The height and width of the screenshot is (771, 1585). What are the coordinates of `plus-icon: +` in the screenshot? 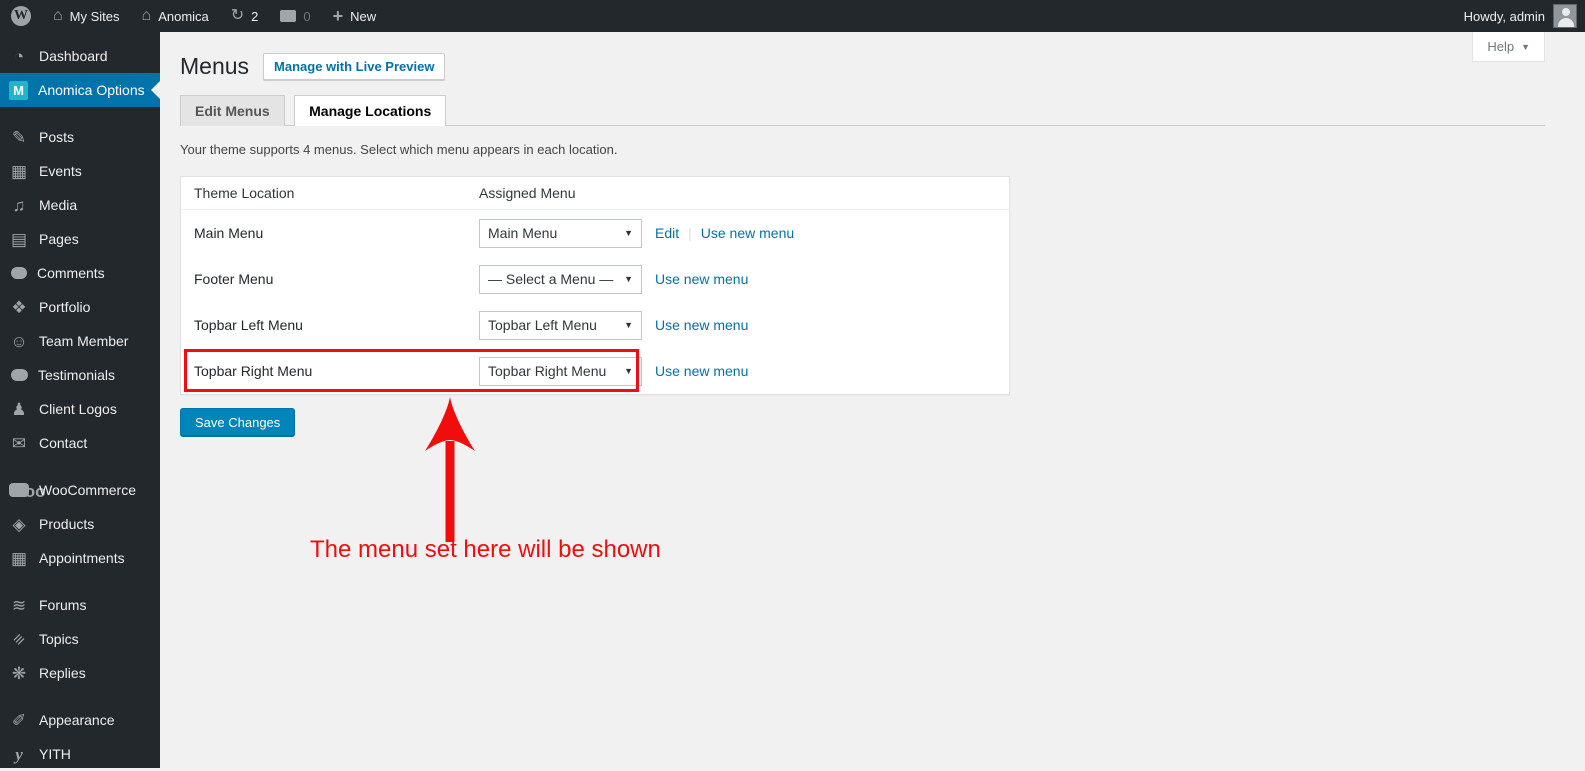 It's located at (338, 16).